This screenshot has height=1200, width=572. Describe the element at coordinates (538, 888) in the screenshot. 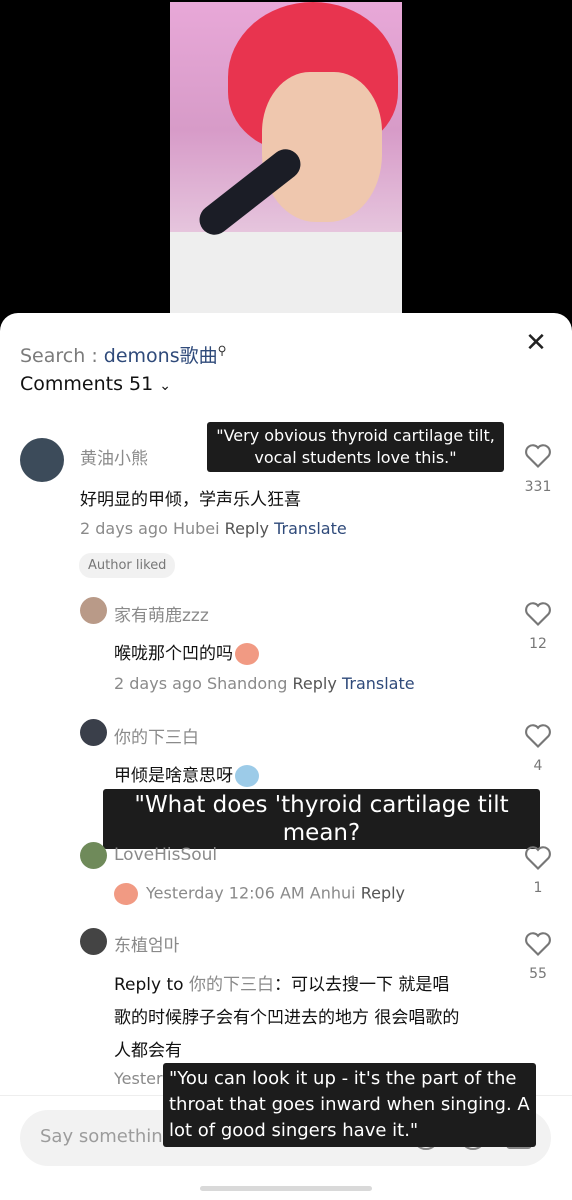

I see `like-count: 1` at that location.